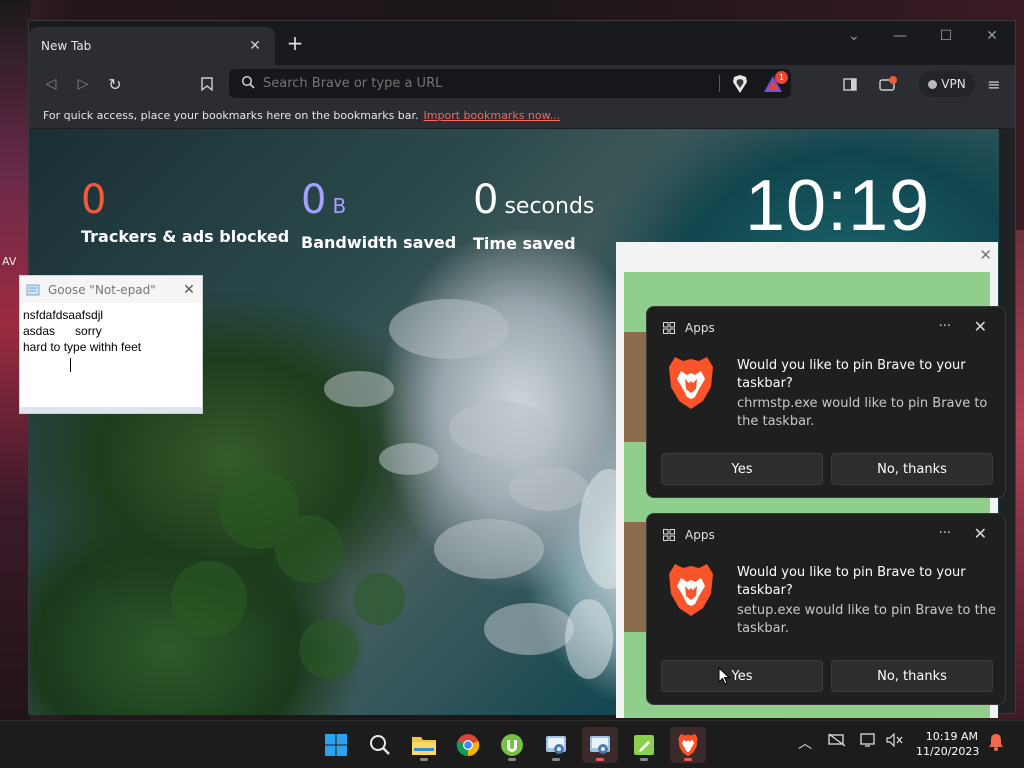 Image resolution: width=1024 pixels, height=768 pixels. What do you see at coordinates (207, 84) in the screenshot?
I see `bookmark-icon` at bounding box center [207, 84].